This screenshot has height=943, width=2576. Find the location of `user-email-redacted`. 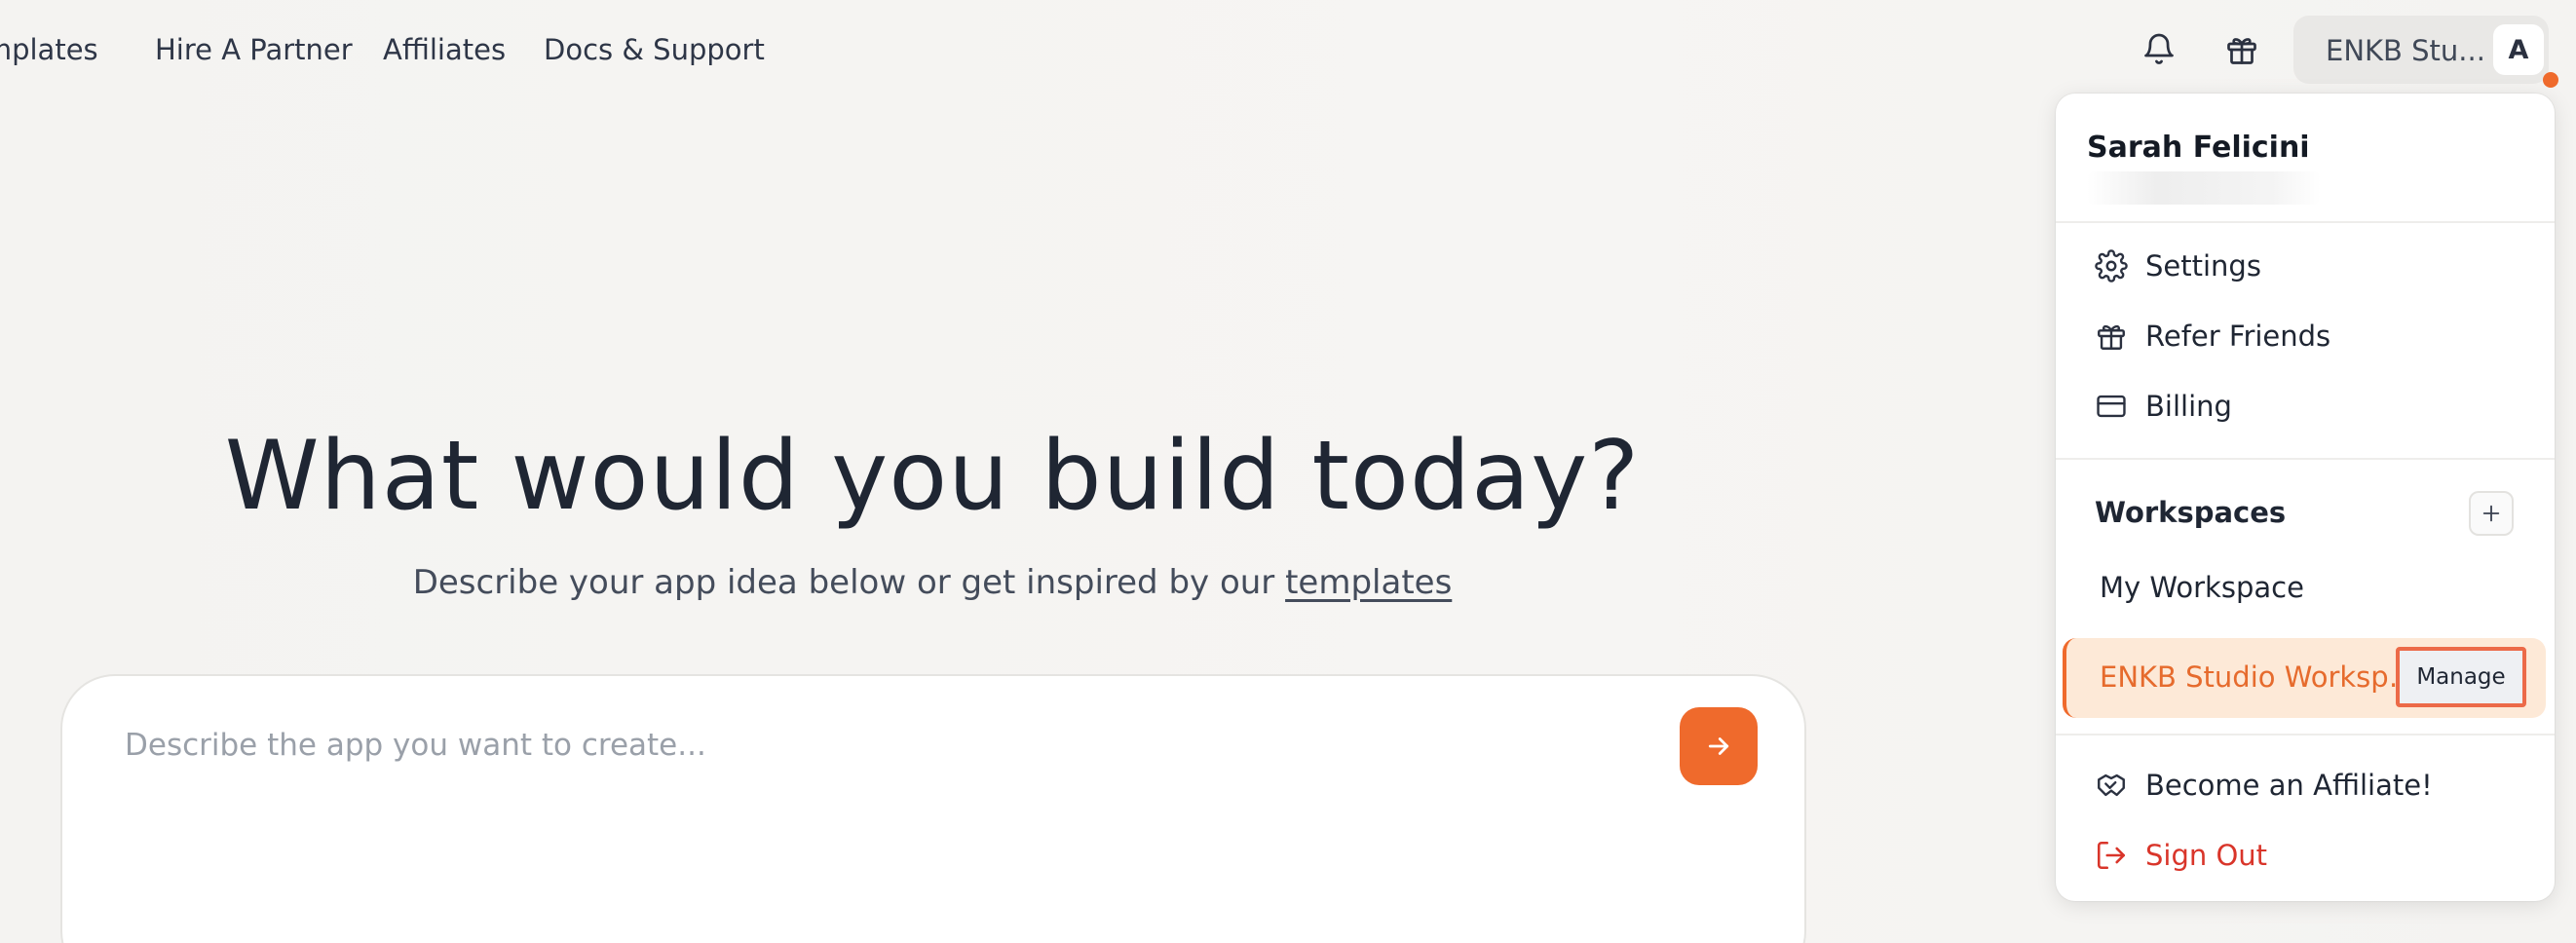

user-email-redacted is located at coordinates (2204, 188).